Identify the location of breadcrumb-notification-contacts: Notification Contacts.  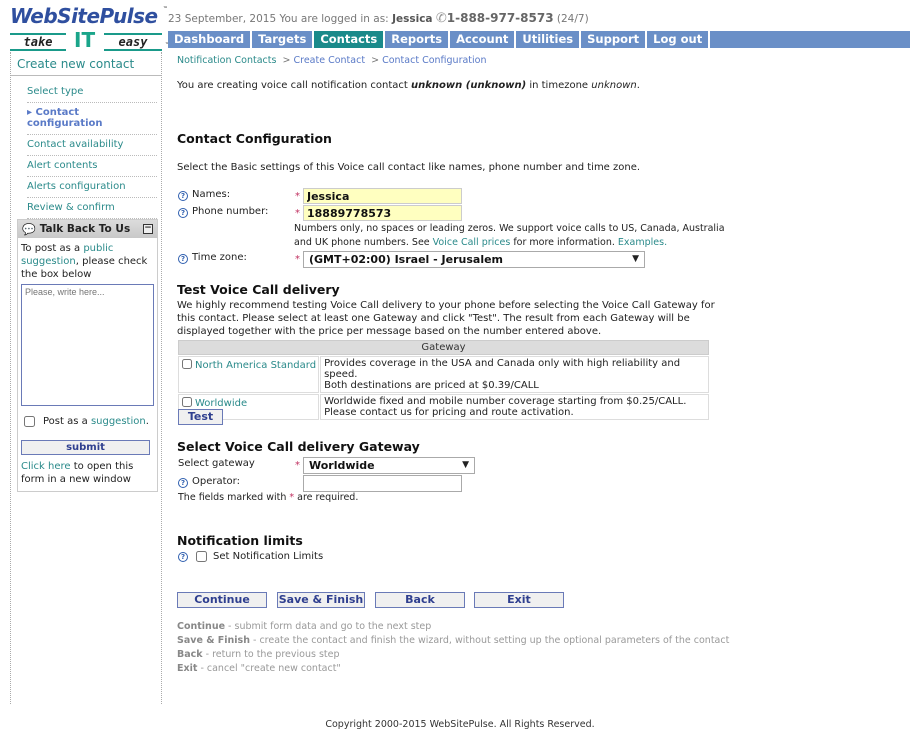
(226, 60).